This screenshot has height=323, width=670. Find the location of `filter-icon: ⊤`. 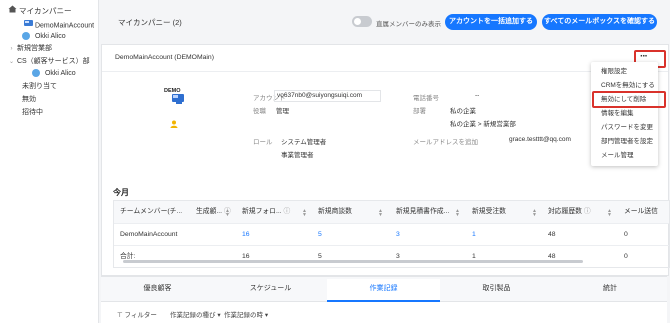

filter-icon: ⊤ is located at coordinates (120, 315).